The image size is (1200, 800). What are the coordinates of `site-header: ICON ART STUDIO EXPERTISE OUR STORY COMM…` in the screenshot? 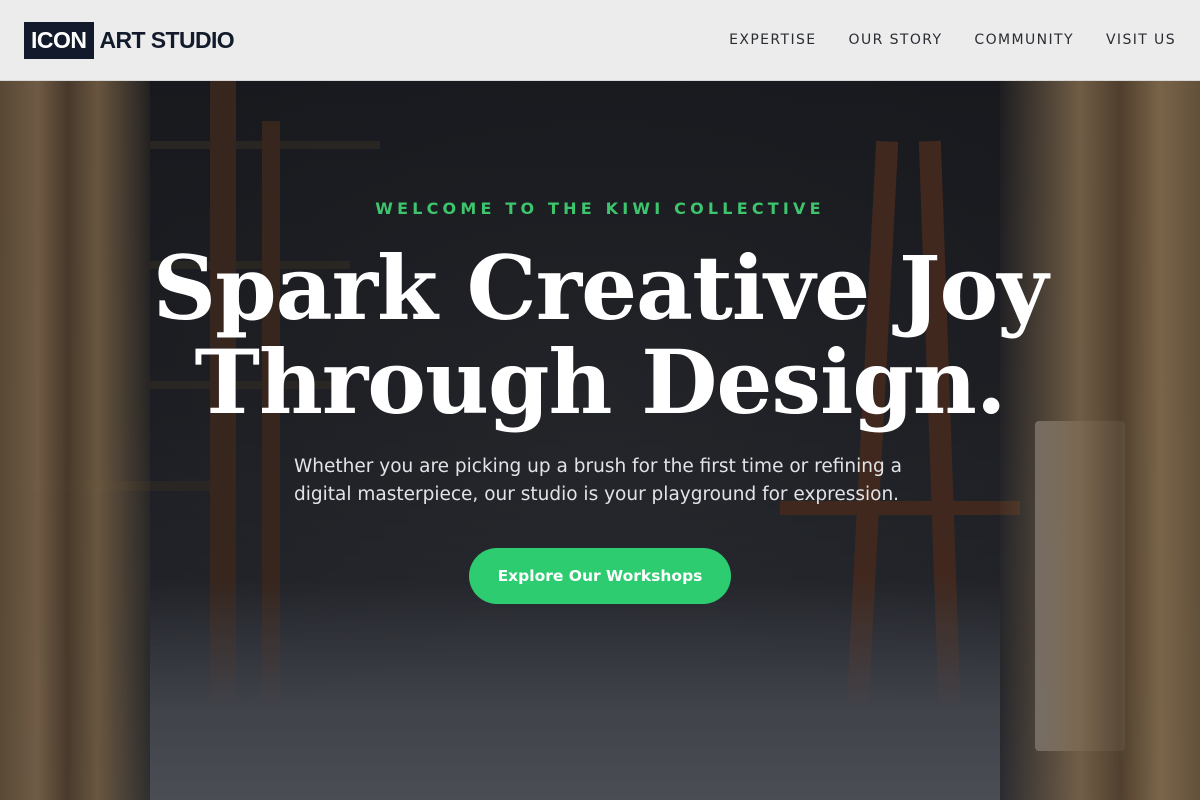 It's located at (600, 40).